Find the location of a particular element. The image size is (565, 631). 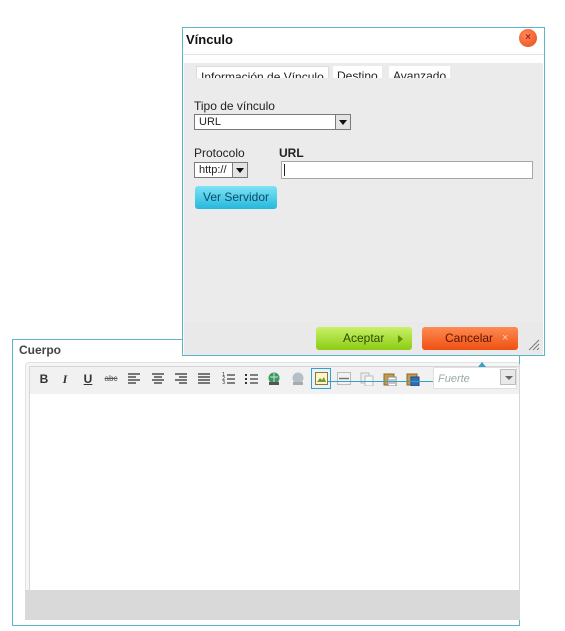

cancel-x-icon: × is located at coordinates (505, 338).